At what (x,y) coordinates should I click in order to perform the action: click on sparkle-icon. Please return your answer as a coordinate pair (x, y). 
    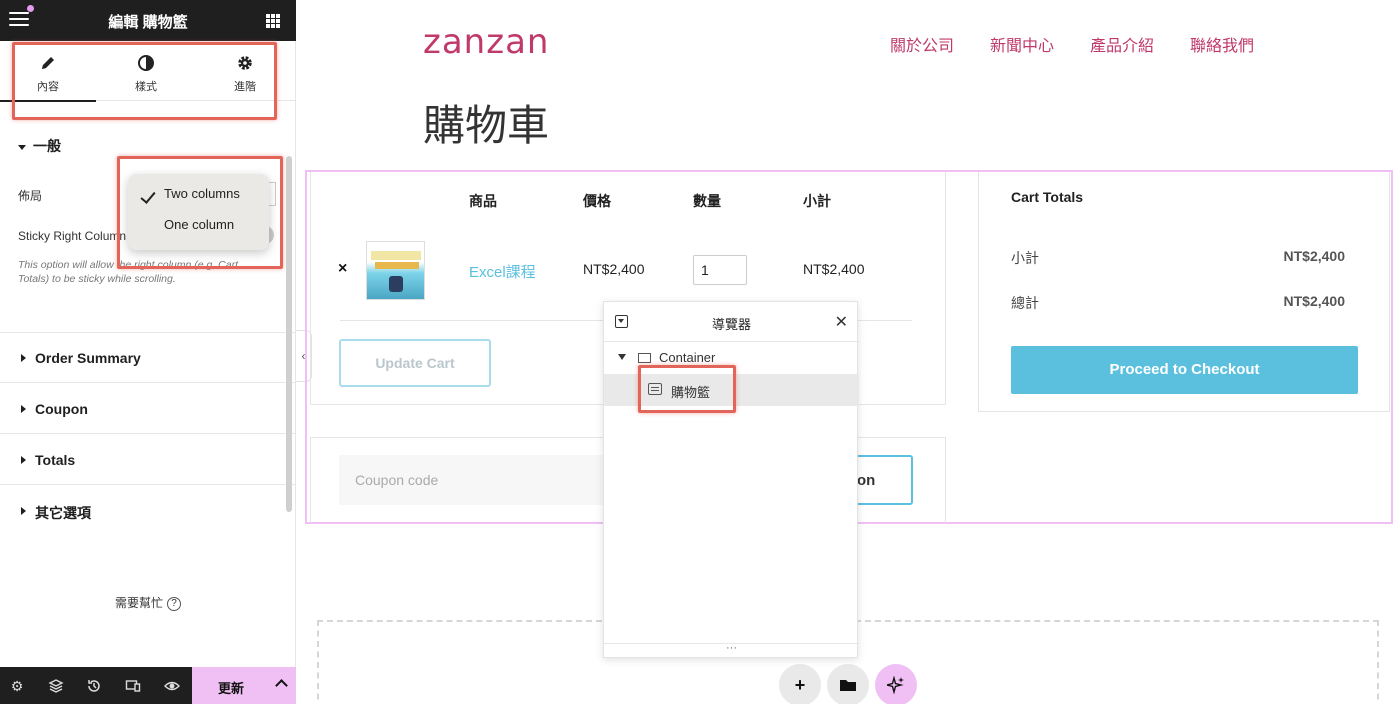
    Looking at the image, I should click on (894, 685).